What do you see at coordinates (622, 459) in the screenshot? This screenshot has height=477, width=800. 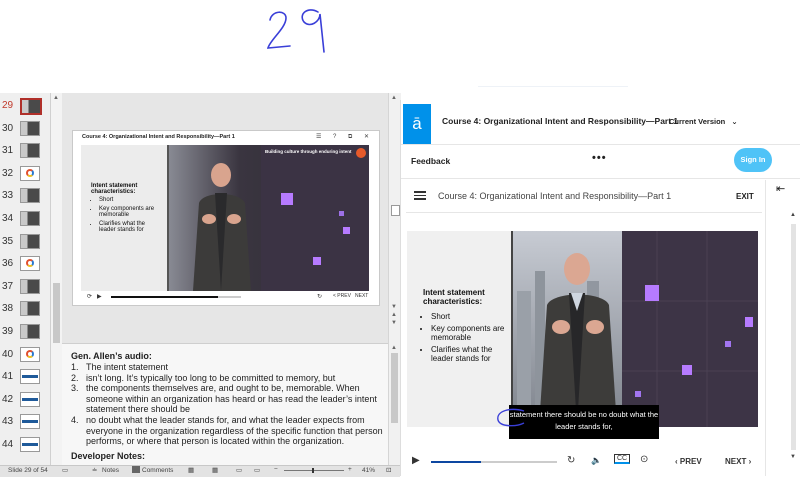 I see `closed-captions-button: CC` at bounding box center [622, 459].